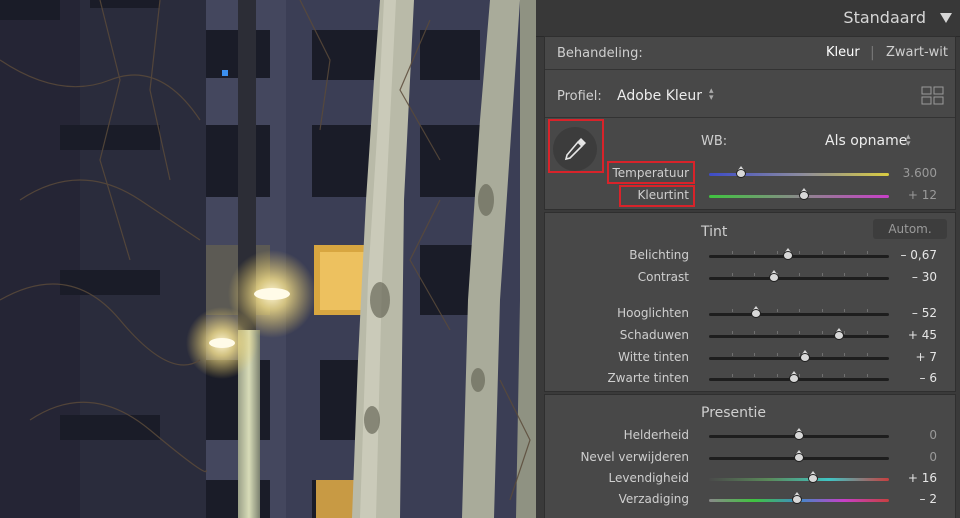 This screenshot has height=518, width=960. Describe the element at coordinates (946, 18) in the screenshot. I see `collapse-triangle-icon` at that location.